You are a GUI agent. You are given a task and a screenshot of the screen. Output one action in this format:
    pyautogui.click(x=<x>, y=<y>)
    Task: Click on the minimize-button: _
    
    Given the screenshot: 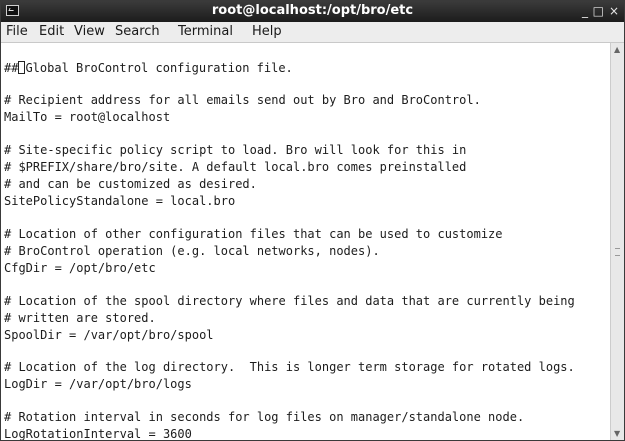 What is the action you would take?
    pyautogui.click(x=585, y=11)
    